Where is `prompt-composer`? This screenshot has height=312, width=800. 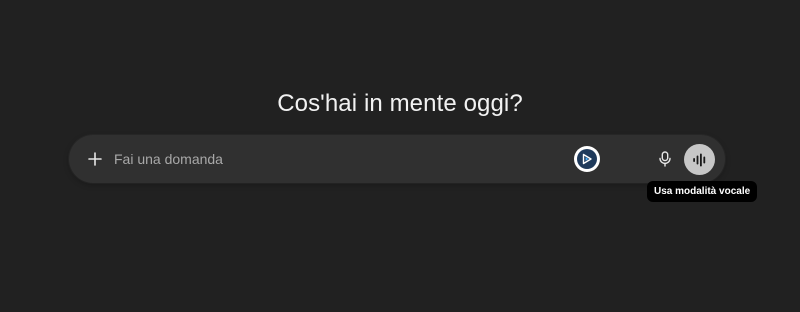
prompt-composer is located at coordinates (397, 159).